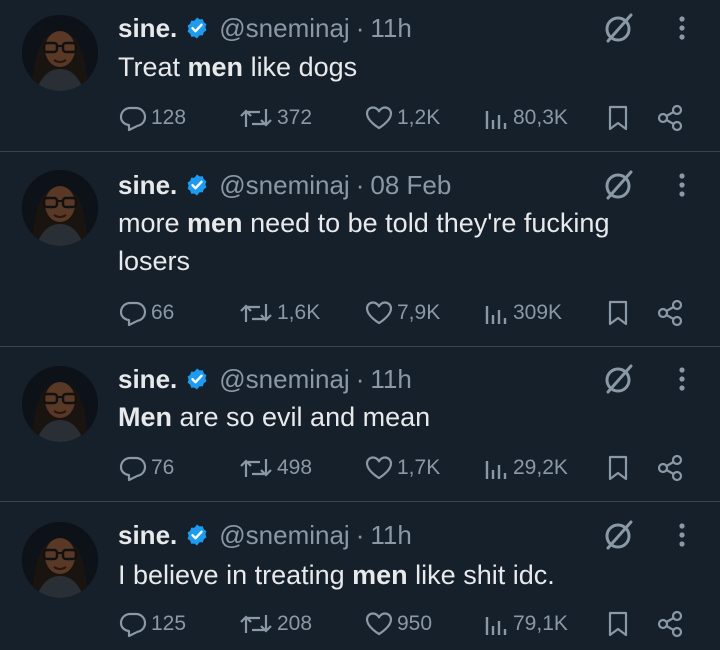 This screenshot has width=720, height=650. I want to click on text-bold: Men, so click(145, 417).